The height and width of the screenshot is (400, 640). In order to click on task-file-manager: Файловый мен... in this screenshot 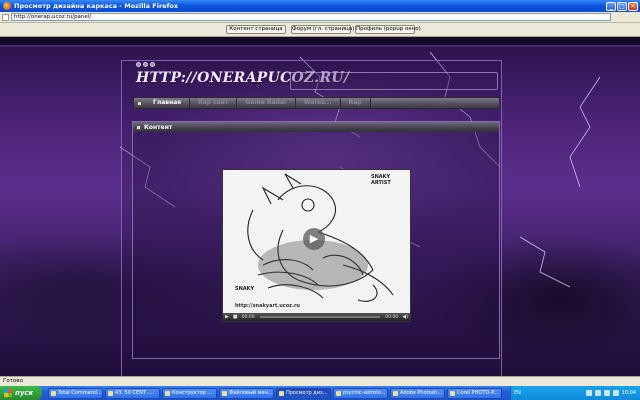, I will do `click(246, 393)`.